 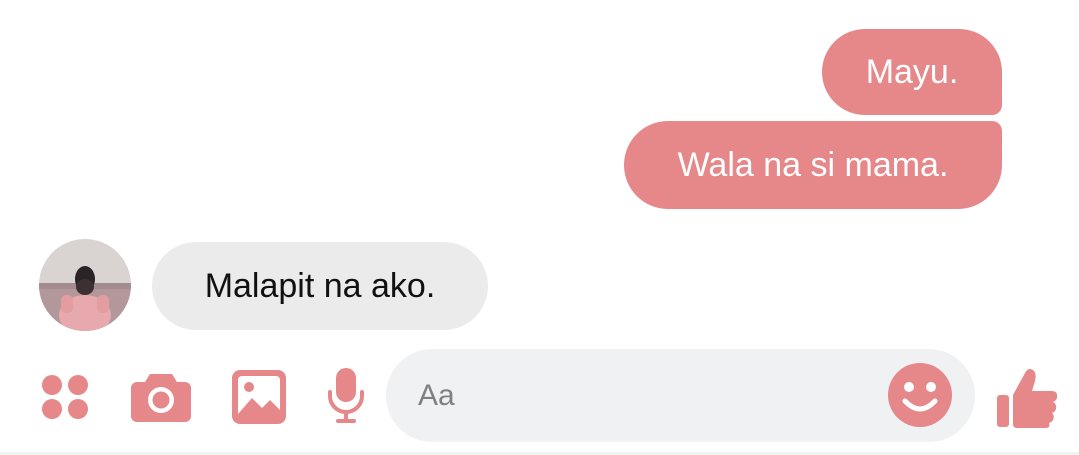 I want to click on emoji-icon, so click(x=920, y=395).